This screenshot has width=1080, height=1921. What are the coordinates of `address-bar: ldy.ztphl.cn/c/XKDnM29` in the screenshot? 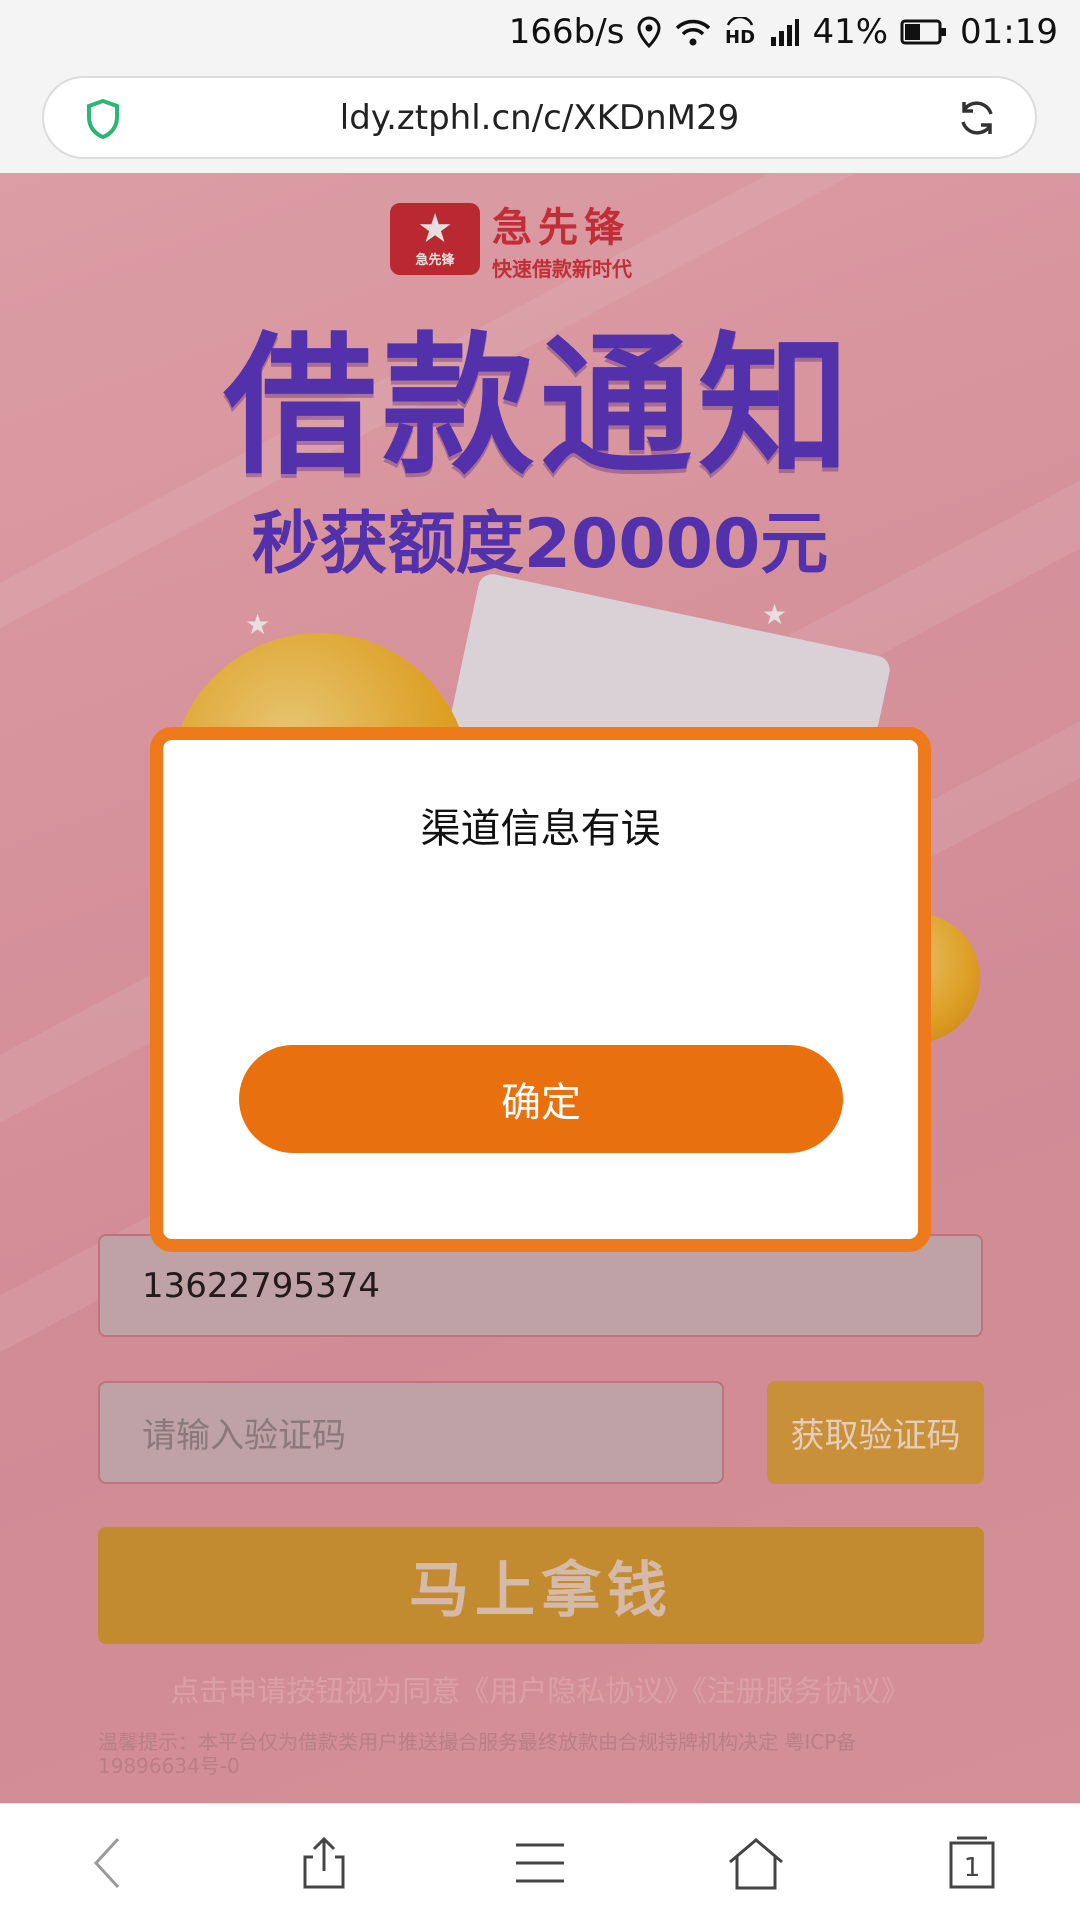 It's located at (539, 117).